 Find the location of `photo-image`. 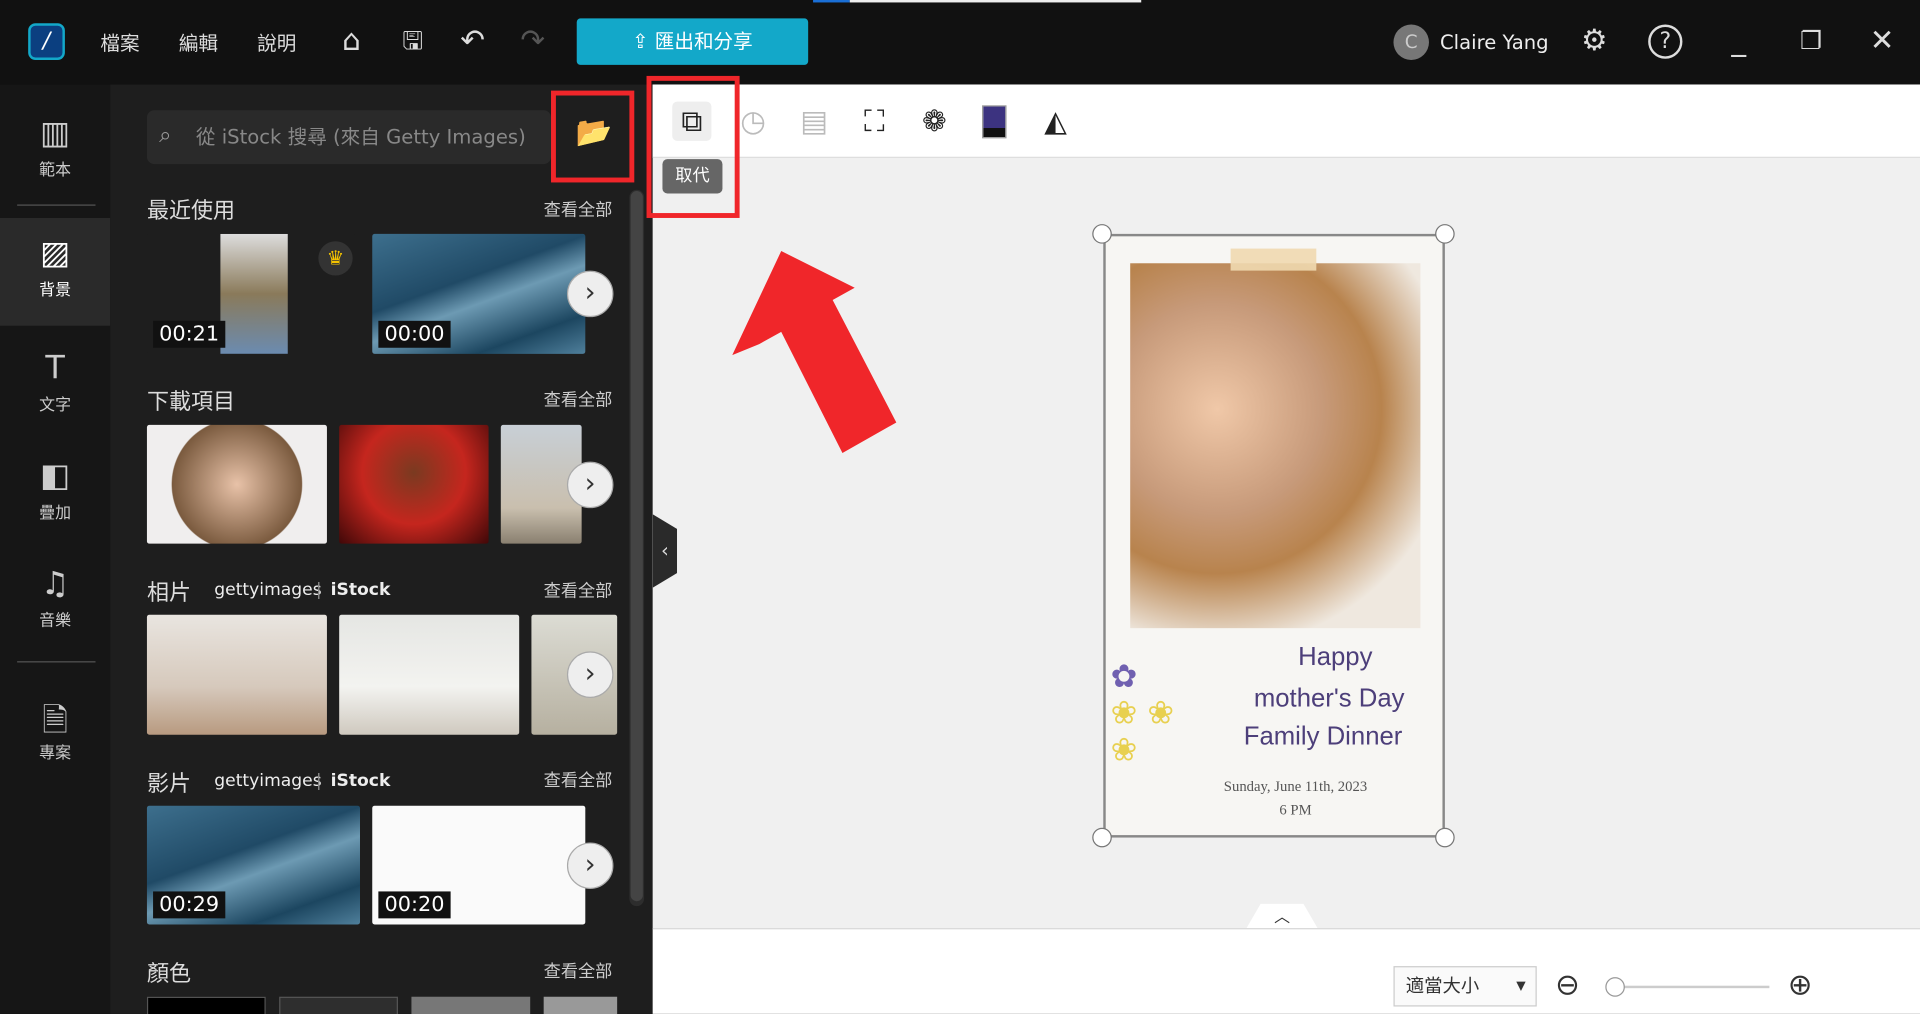

photo-image is located at coordinates (1275, 446).